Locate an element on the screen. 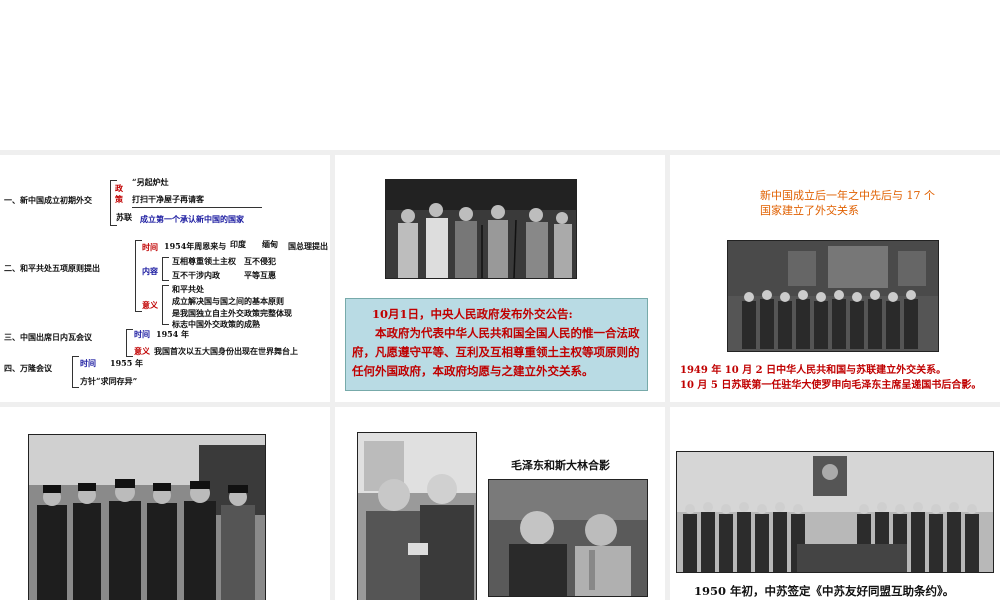 This screenshot has height=600, width=1000. soviet-label: 苏联 is located at coordinates (124, 217).